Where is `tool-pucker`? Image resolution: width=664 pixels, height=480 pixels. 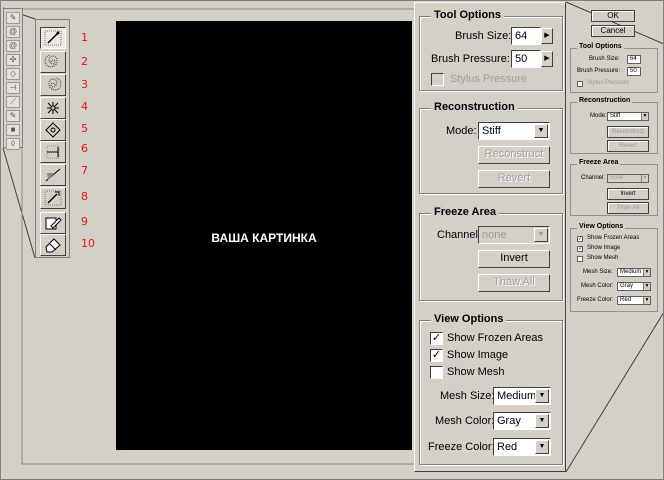 tool-pucker is located at coordinates (53, 108).